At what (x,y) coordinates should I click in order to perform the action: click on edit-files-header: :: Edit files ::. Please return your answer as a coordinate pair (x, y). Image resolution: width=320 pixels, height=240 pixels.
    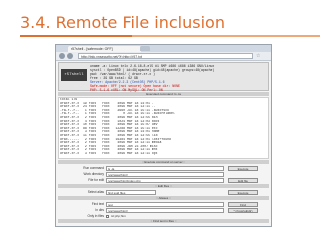
    Looking at the image, I should click on (163, 186).